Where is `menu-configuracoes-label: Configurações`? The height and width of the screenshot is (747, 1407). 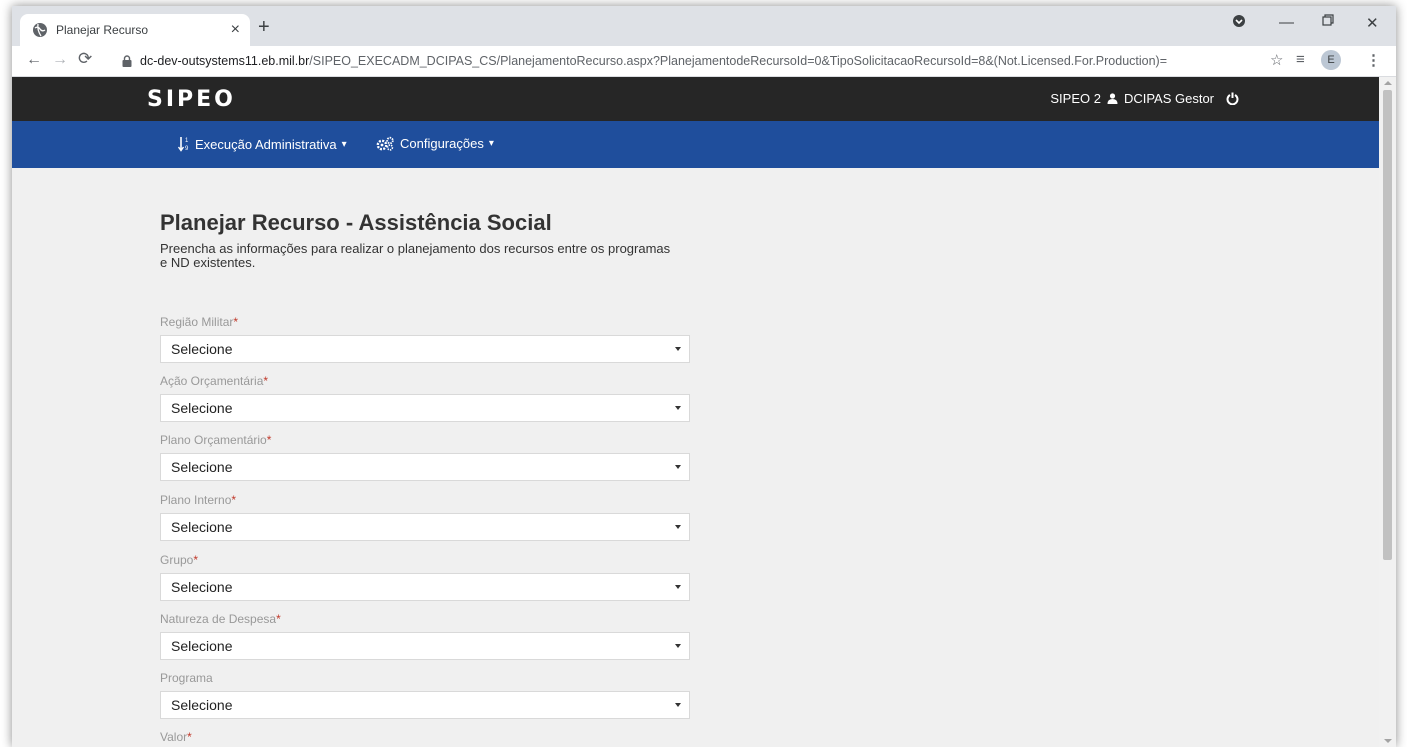 menu-configuracoes-label: Configurações is located at coordinates (442, 143).